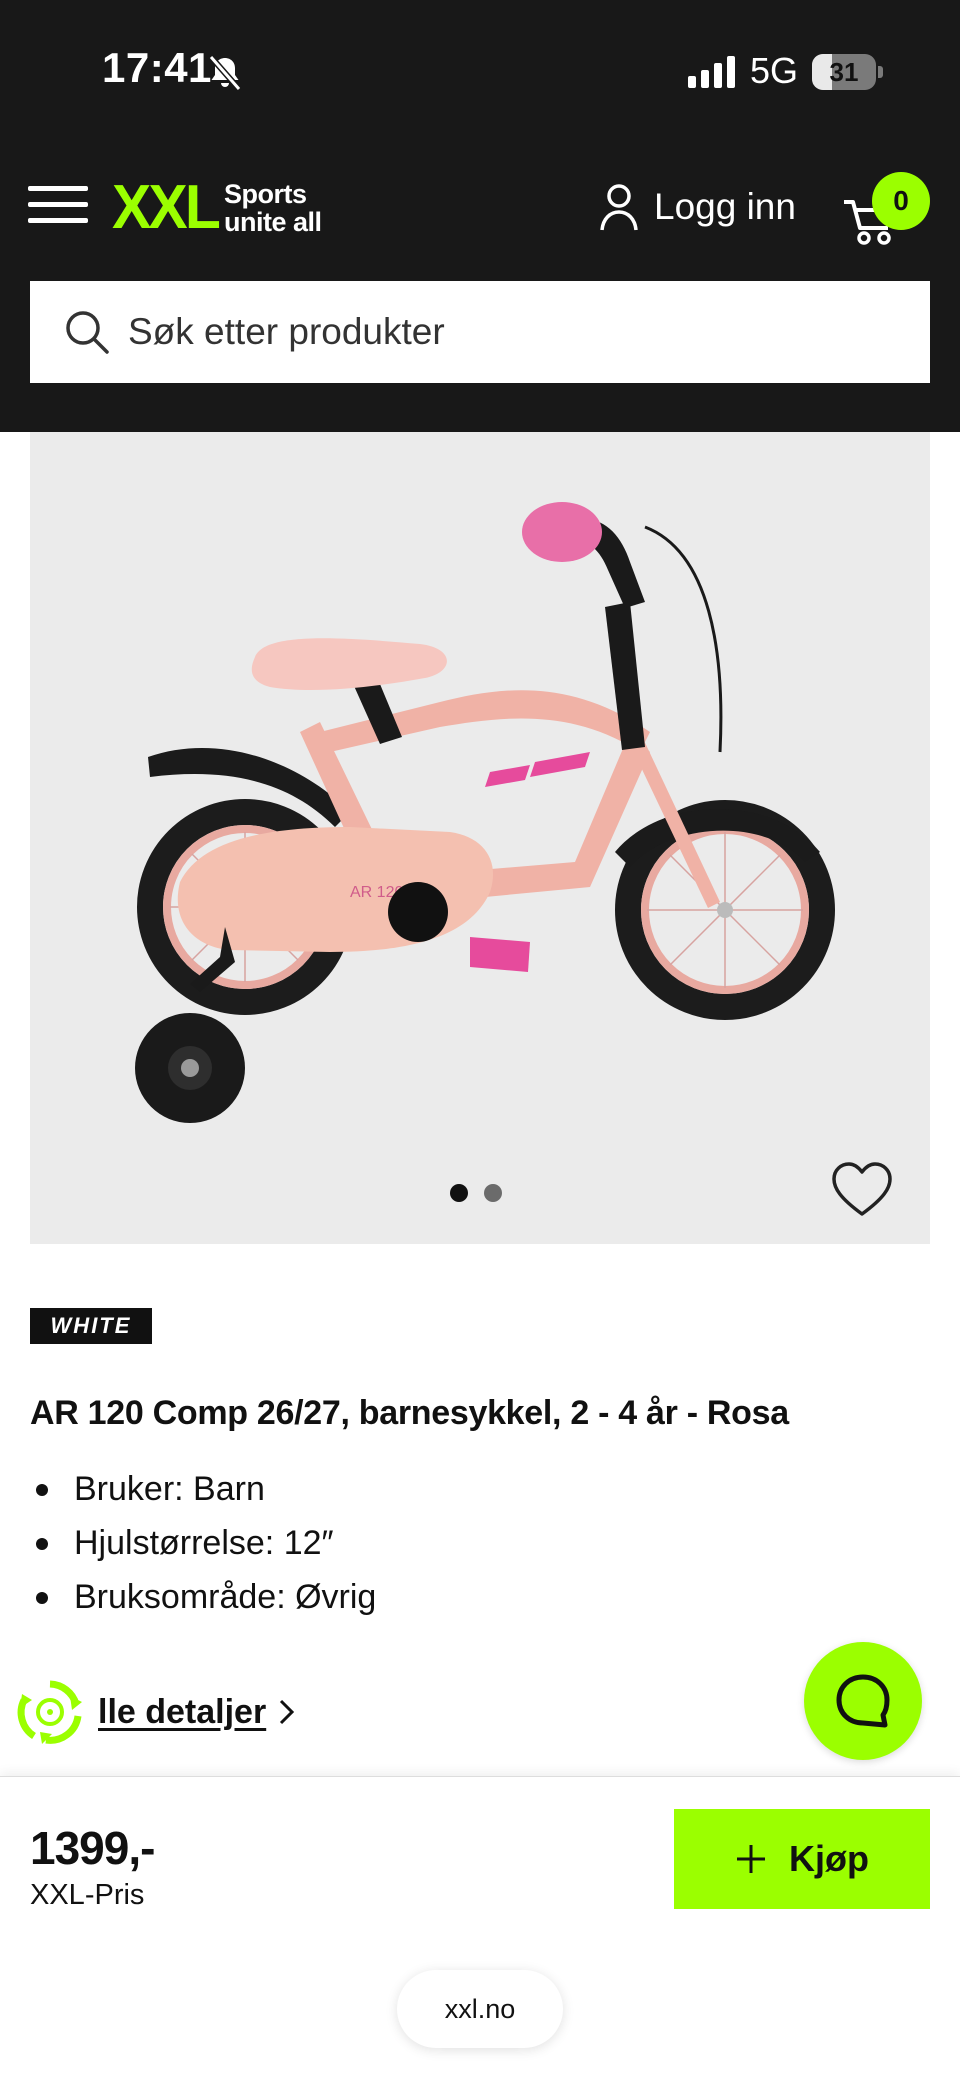  I want to click on gallery-pagination, so click(476, 1194).